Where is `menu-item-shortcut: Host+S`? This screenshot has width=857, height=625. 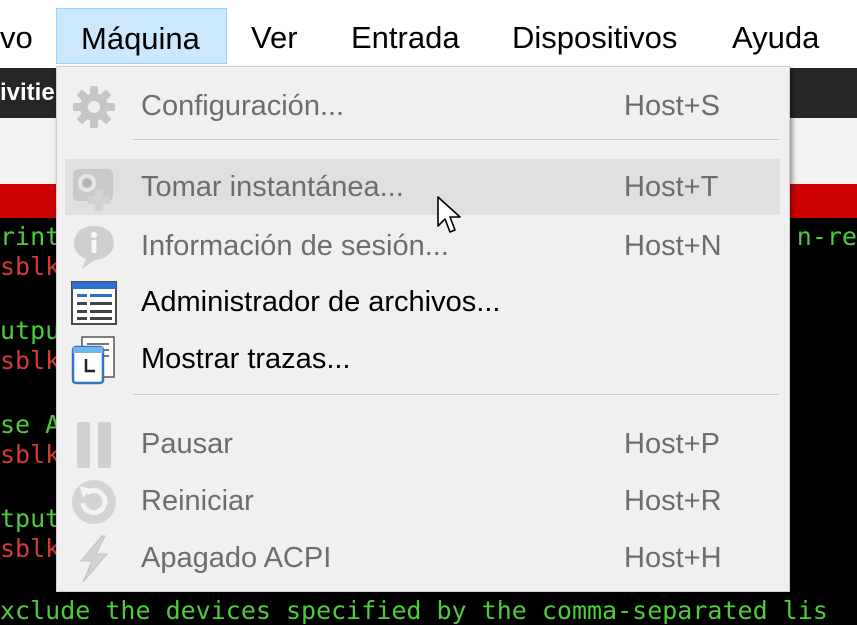 menu-item-shortcut: Host+S is located at coordinates (672, 106).